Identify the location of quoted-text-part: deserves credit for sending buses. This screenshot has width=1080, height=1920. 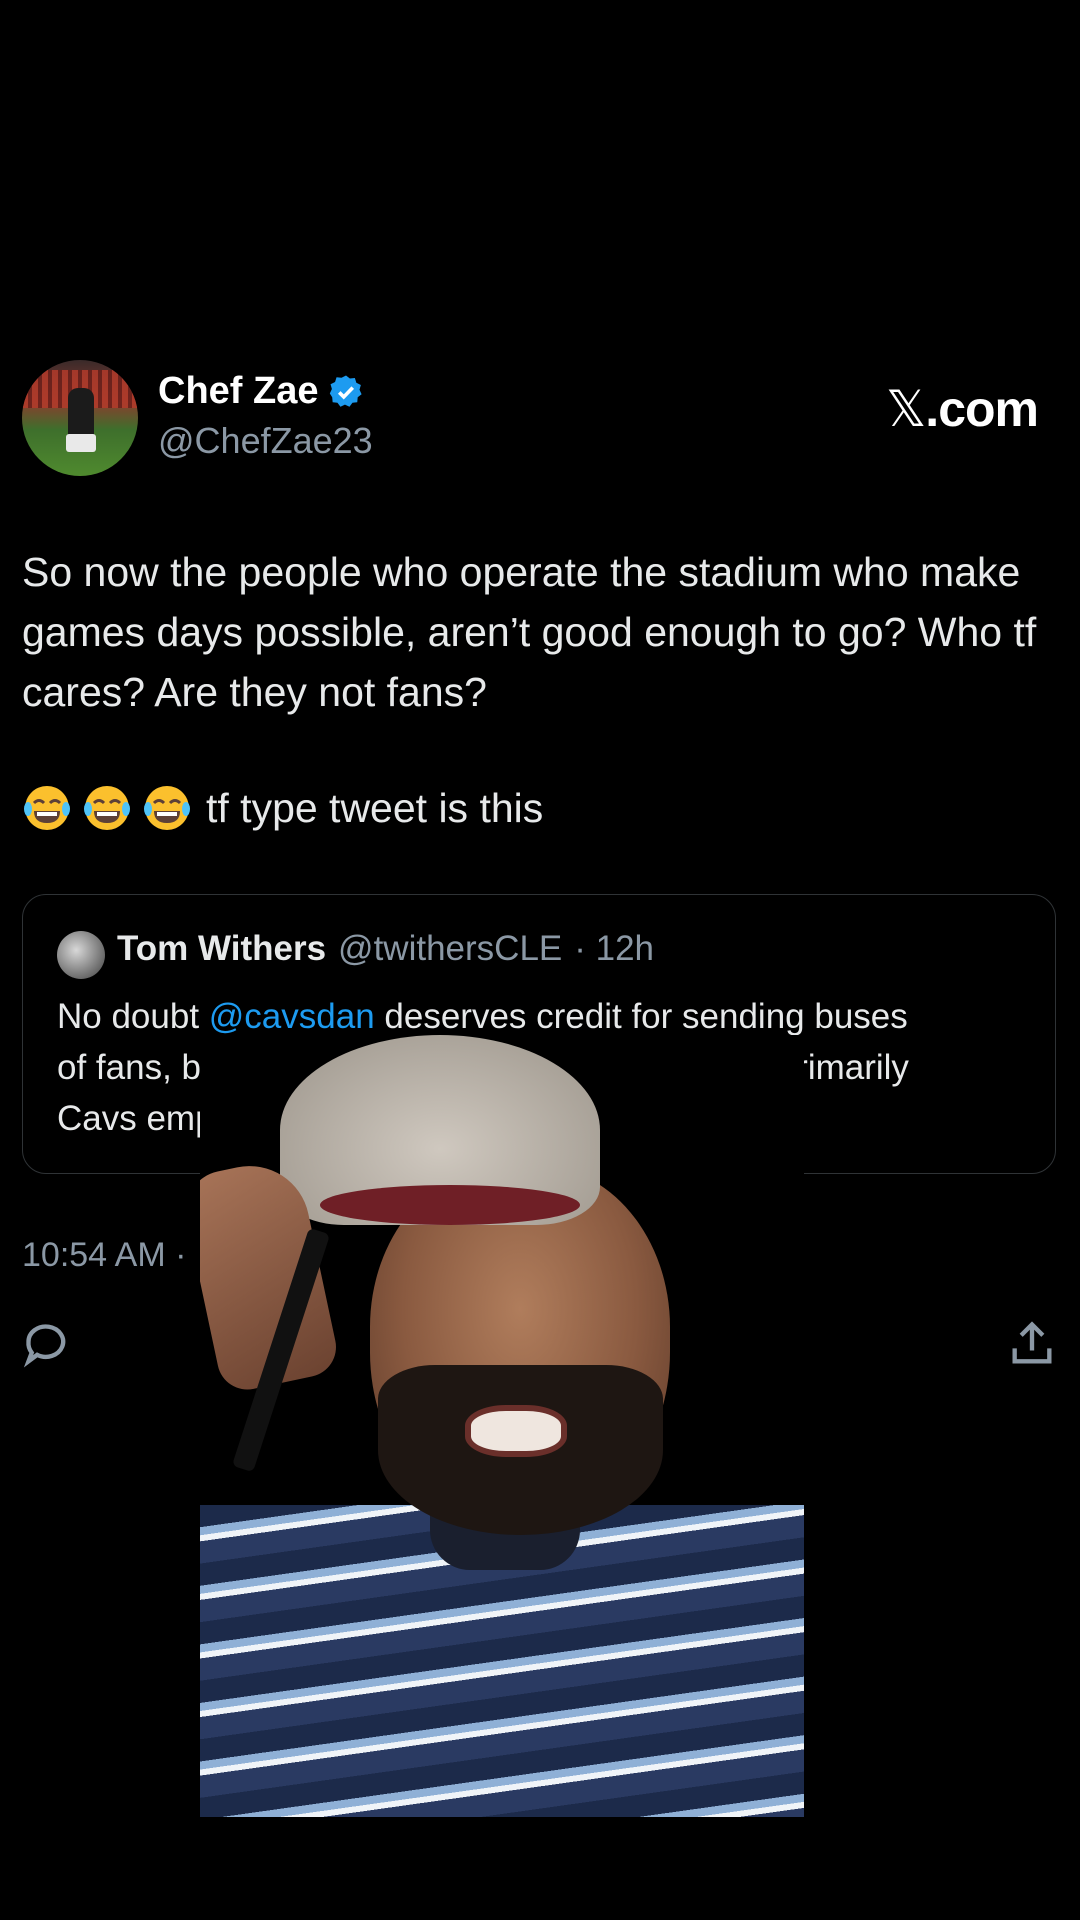
(641, 1016).